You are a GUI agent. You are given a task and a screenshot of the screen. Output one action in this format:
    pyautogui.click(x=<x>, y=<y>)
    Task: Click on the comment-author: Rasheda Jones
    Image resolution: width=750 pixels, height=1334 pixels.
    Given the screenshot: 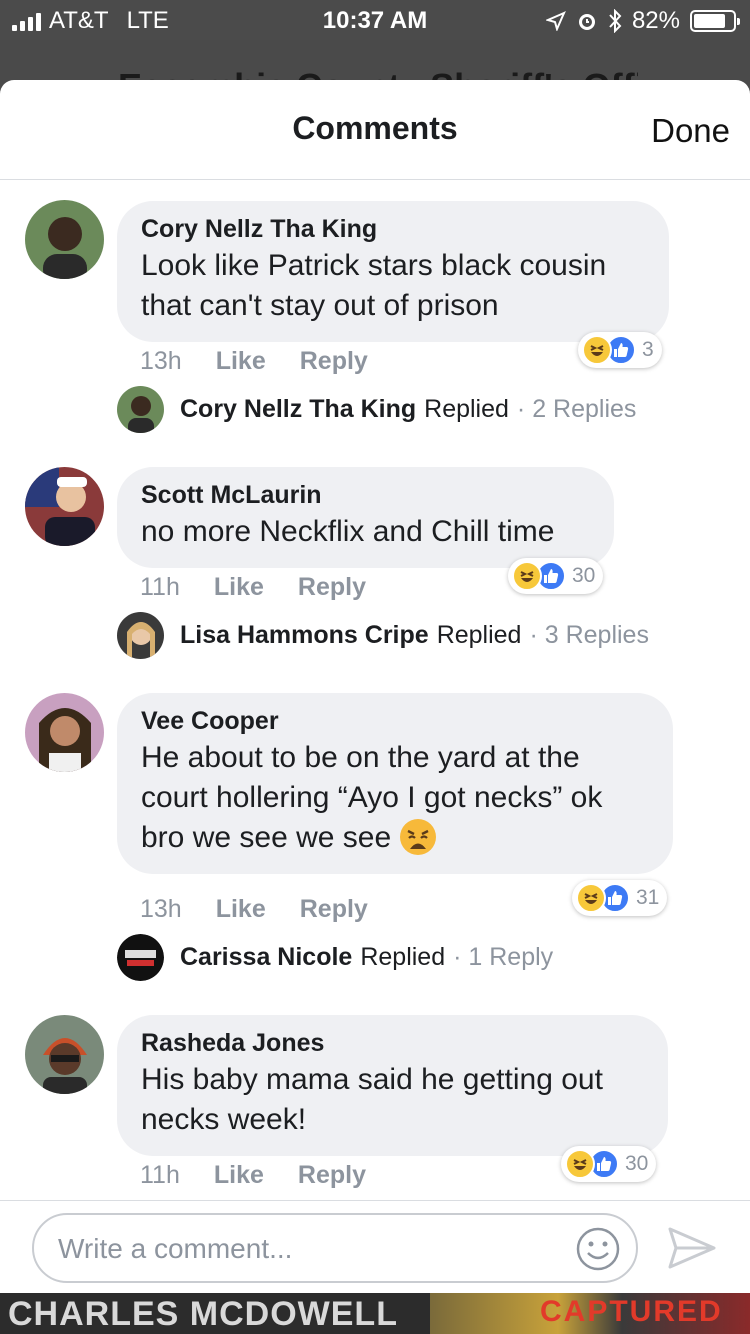 What is the action you would take?
    pyautogui.click(x=392, y=1043)
    